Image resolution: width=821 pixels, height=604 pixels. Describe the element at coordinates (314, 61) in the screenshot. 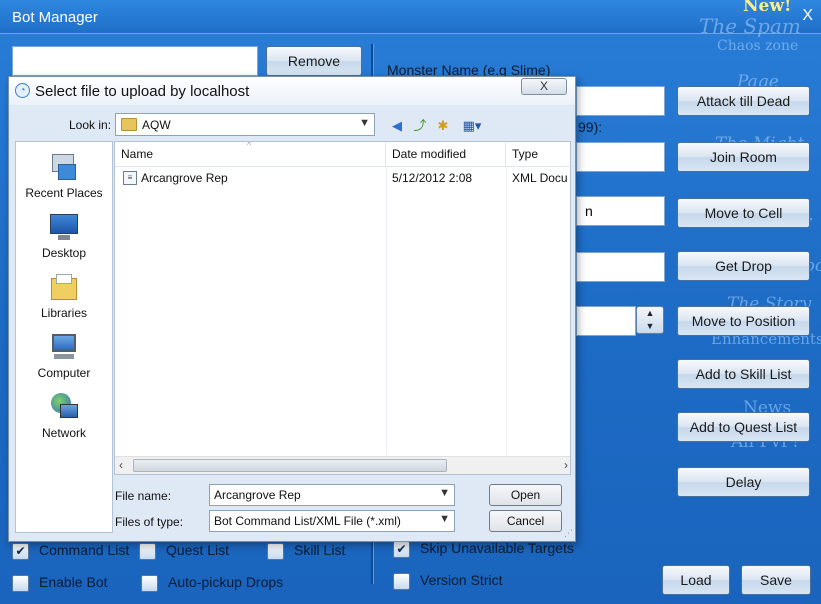

I see `remove-button: Remove` at that location.